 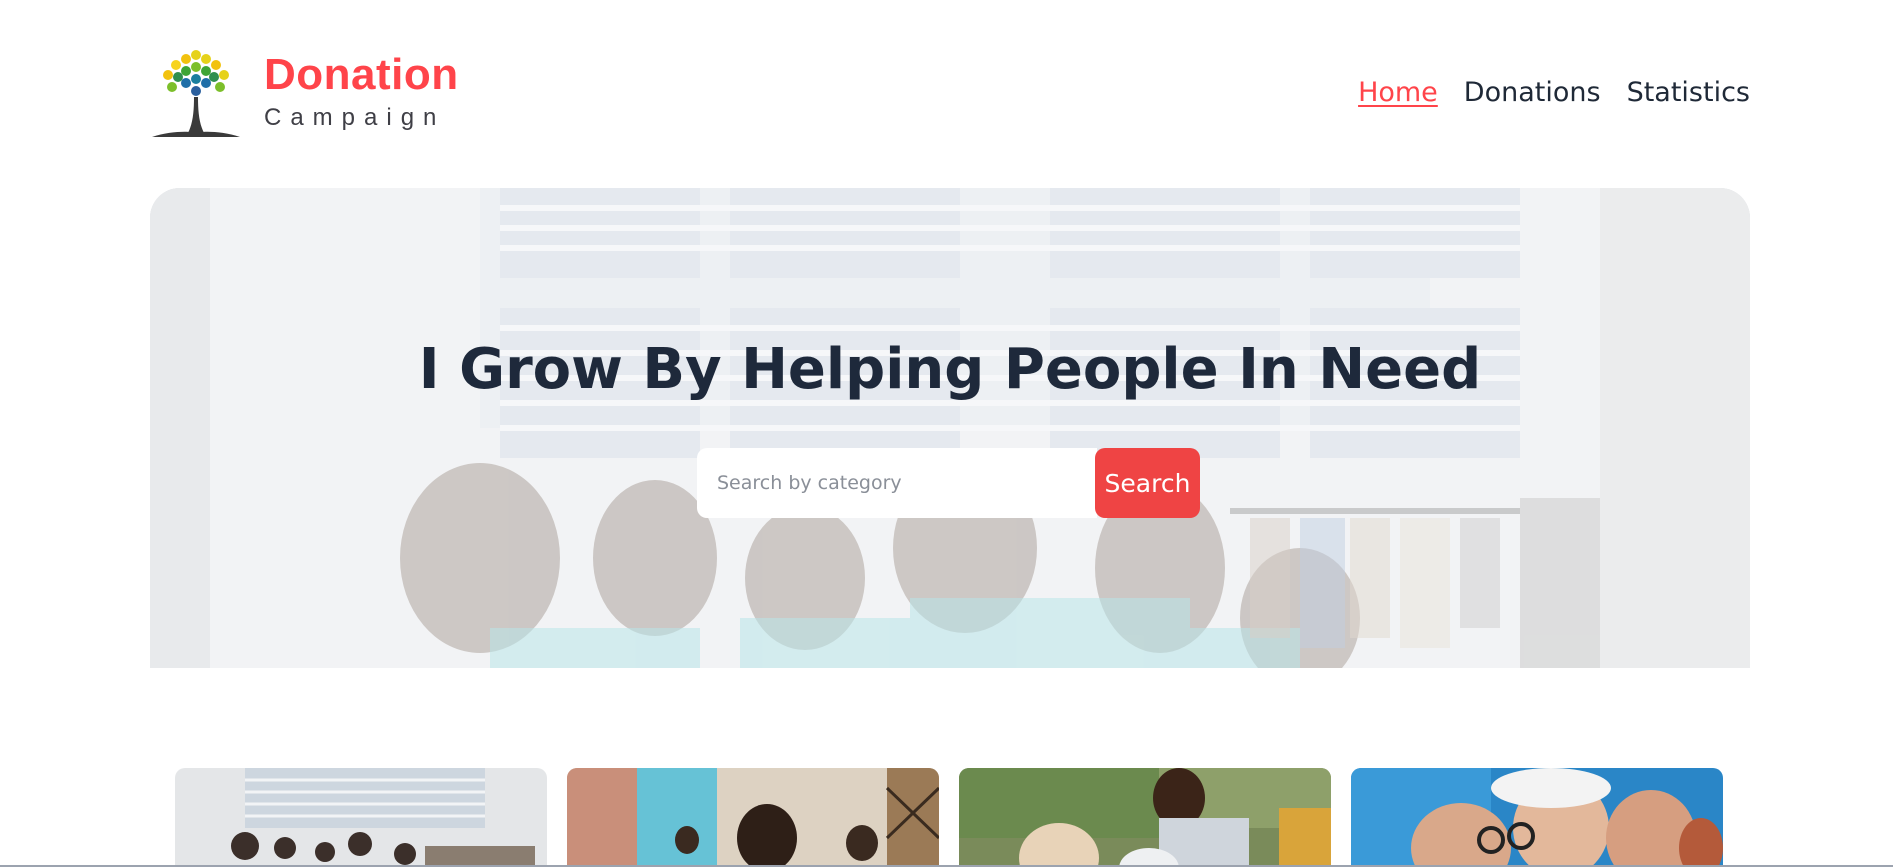 I want to click on brand-text: Donation Campaign, so click(x=361, y=92).